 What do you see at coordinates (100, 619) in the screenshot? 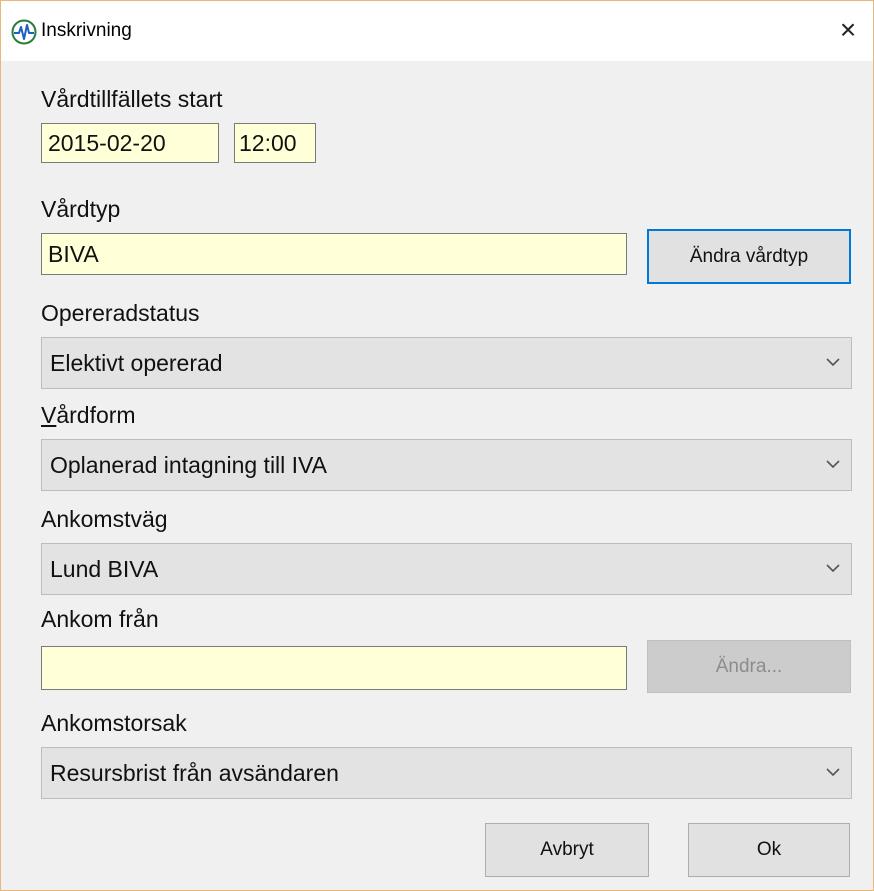
I see `ankom-fran-label: Ankom från` at bounding box center [100, 619].